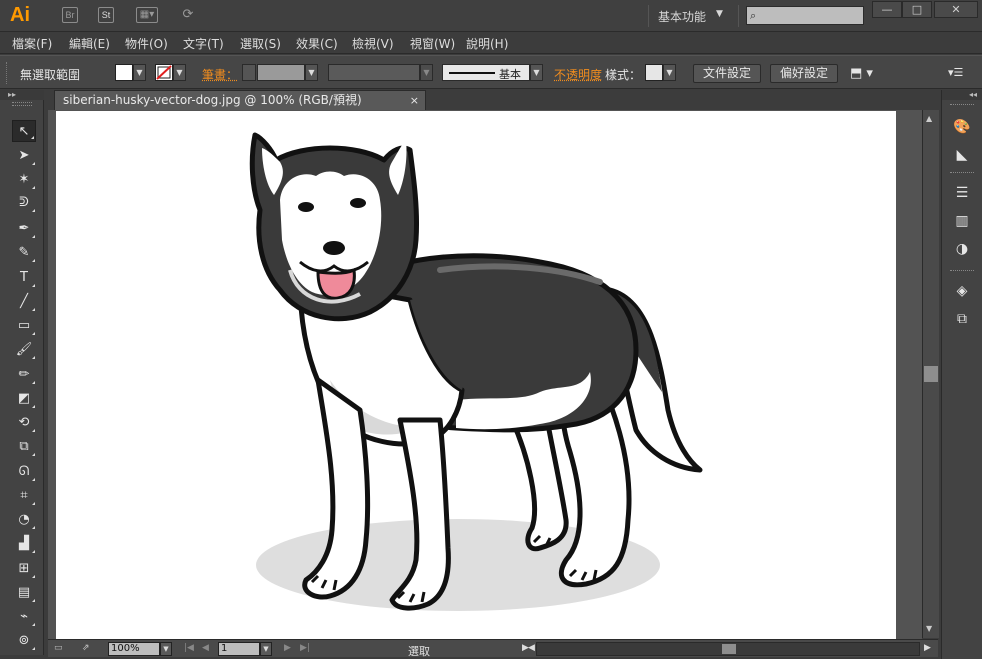 Image resolution: width=982 pixels, height=659 pixels. I want to click on search-input: ⌕, so click(805, 15).